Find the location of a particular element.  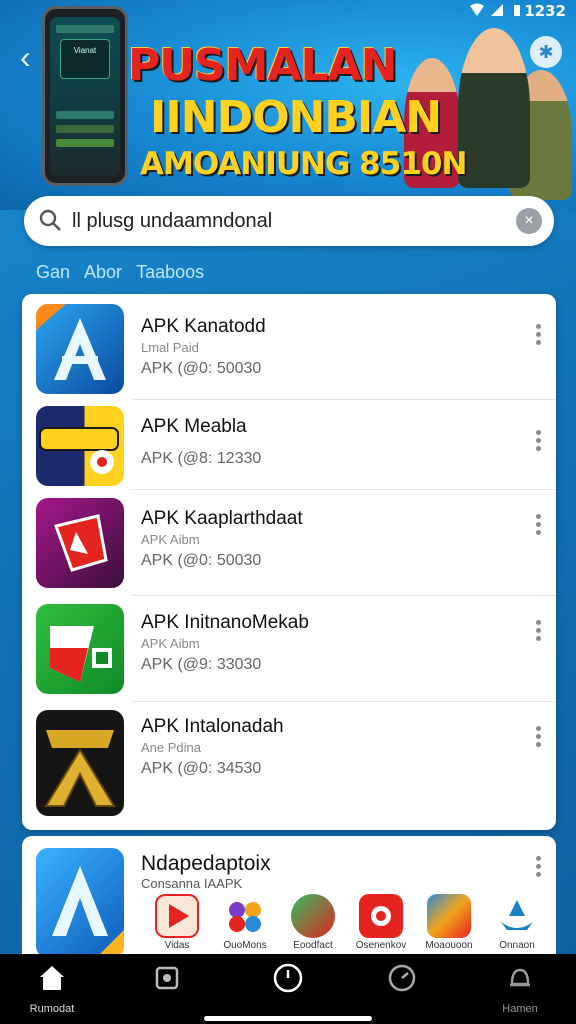

puzzle-icon is located at coordinates (167, 978).